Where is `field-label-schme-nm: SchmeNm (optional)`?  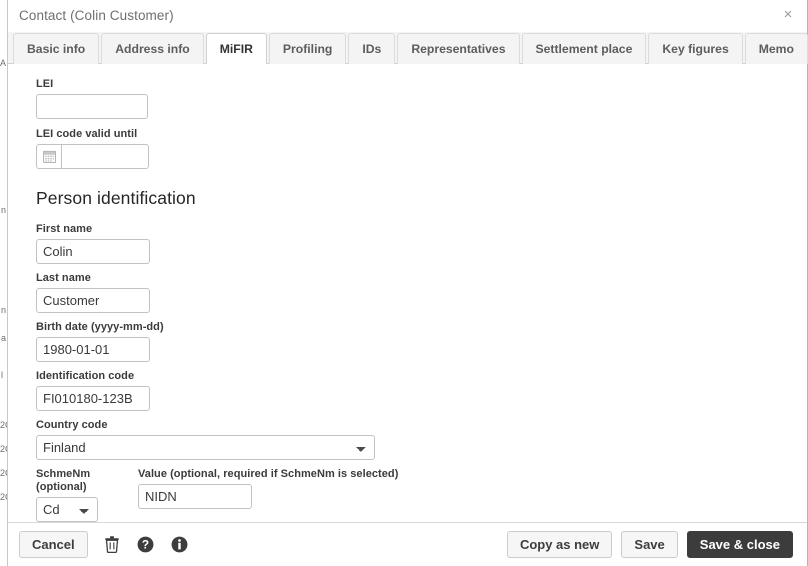 field-label-schme-nm: SchmeNm (optional) is located at coordinates (63, 480).